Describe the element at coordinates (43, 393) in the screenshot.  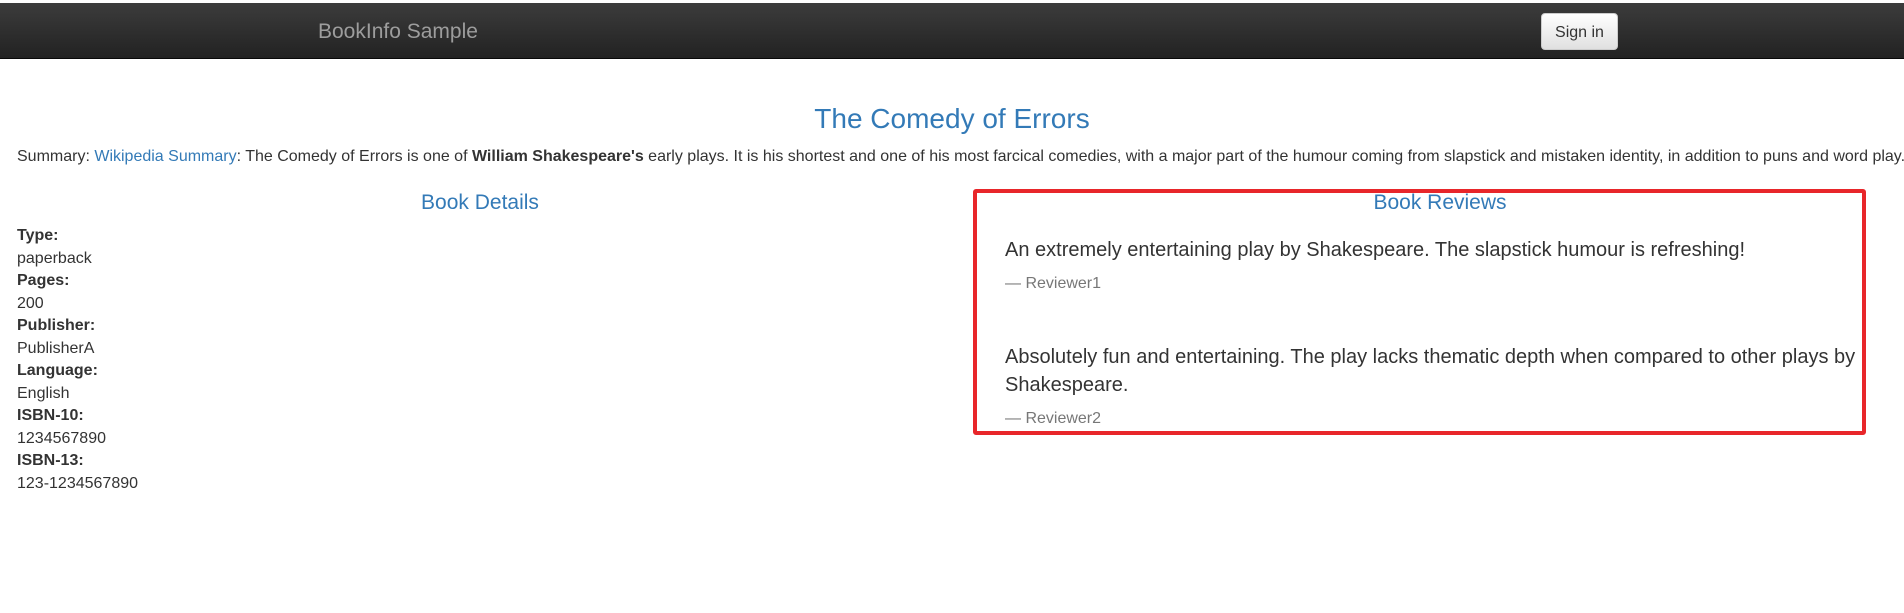
I see `detail-value: English` at that location.